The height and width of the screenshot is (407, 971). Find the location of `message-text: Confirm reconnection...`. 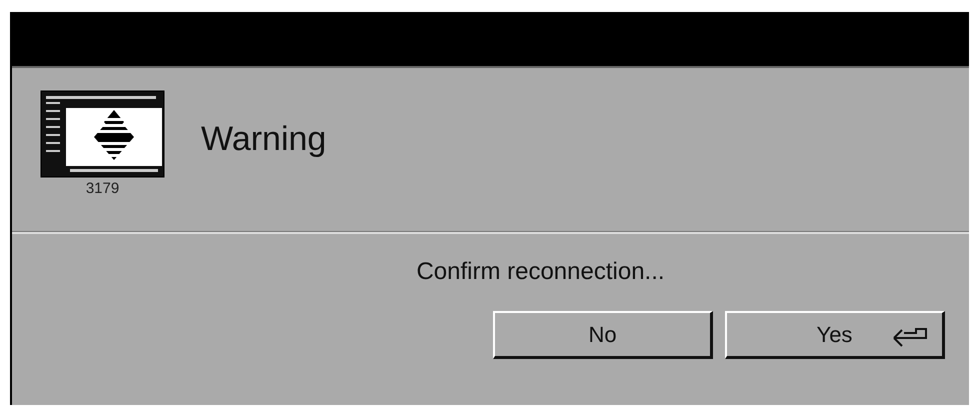

message-text: Confirm reconnection... is located at coordinates (540, 272).